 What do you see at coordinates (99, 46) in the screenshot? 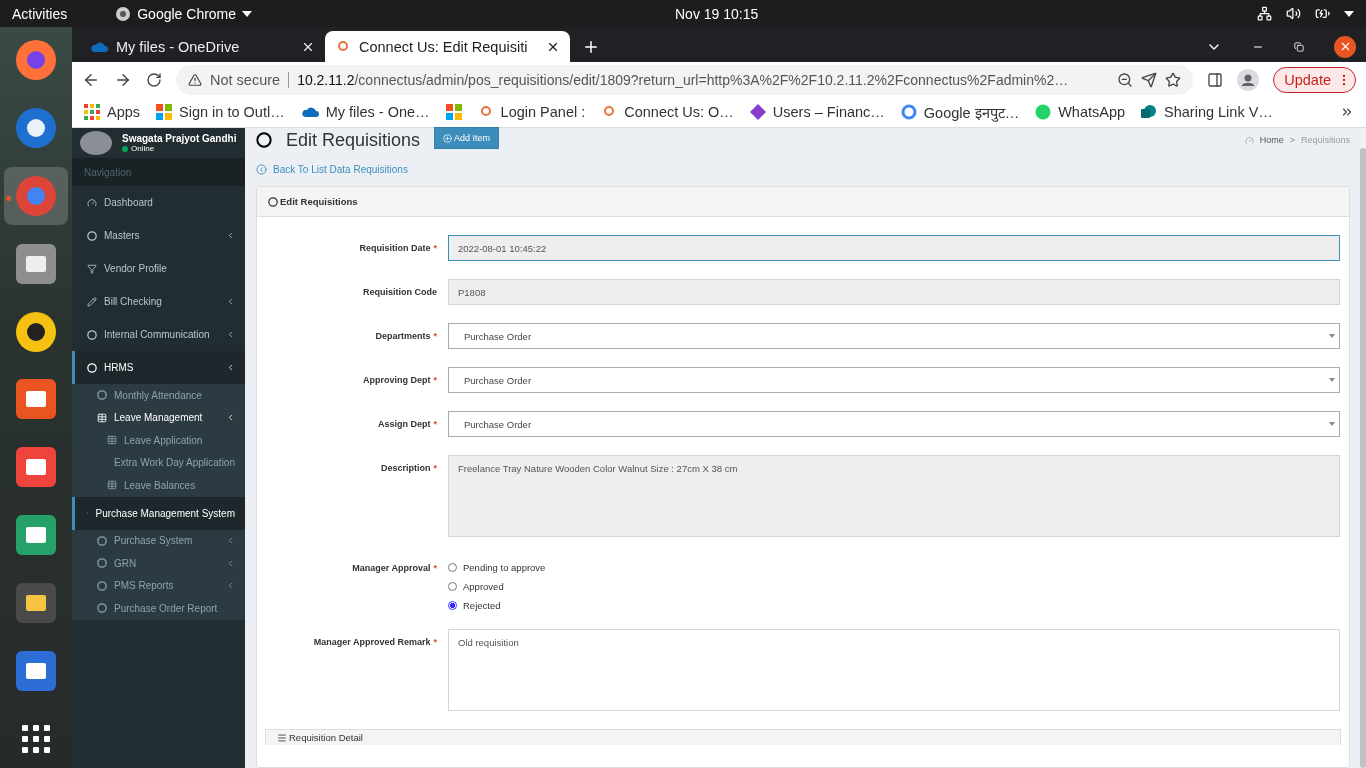
I see `cloud-icon` at bounding box center [99, 46].